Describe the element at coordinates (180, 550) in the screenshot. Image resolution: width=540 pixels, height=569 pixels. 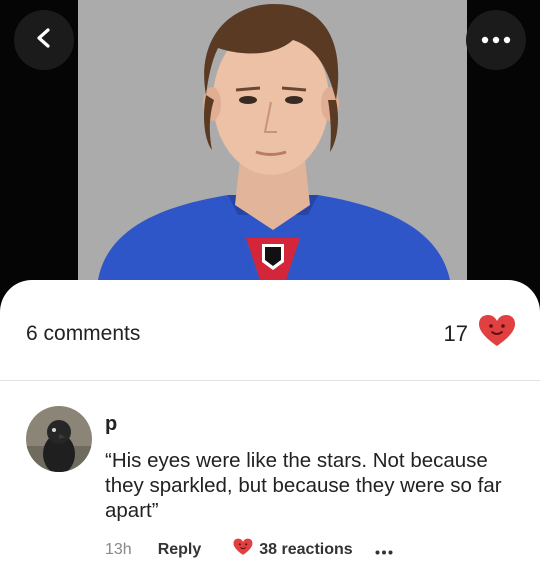
I see `reply-button: Reply` at that location.